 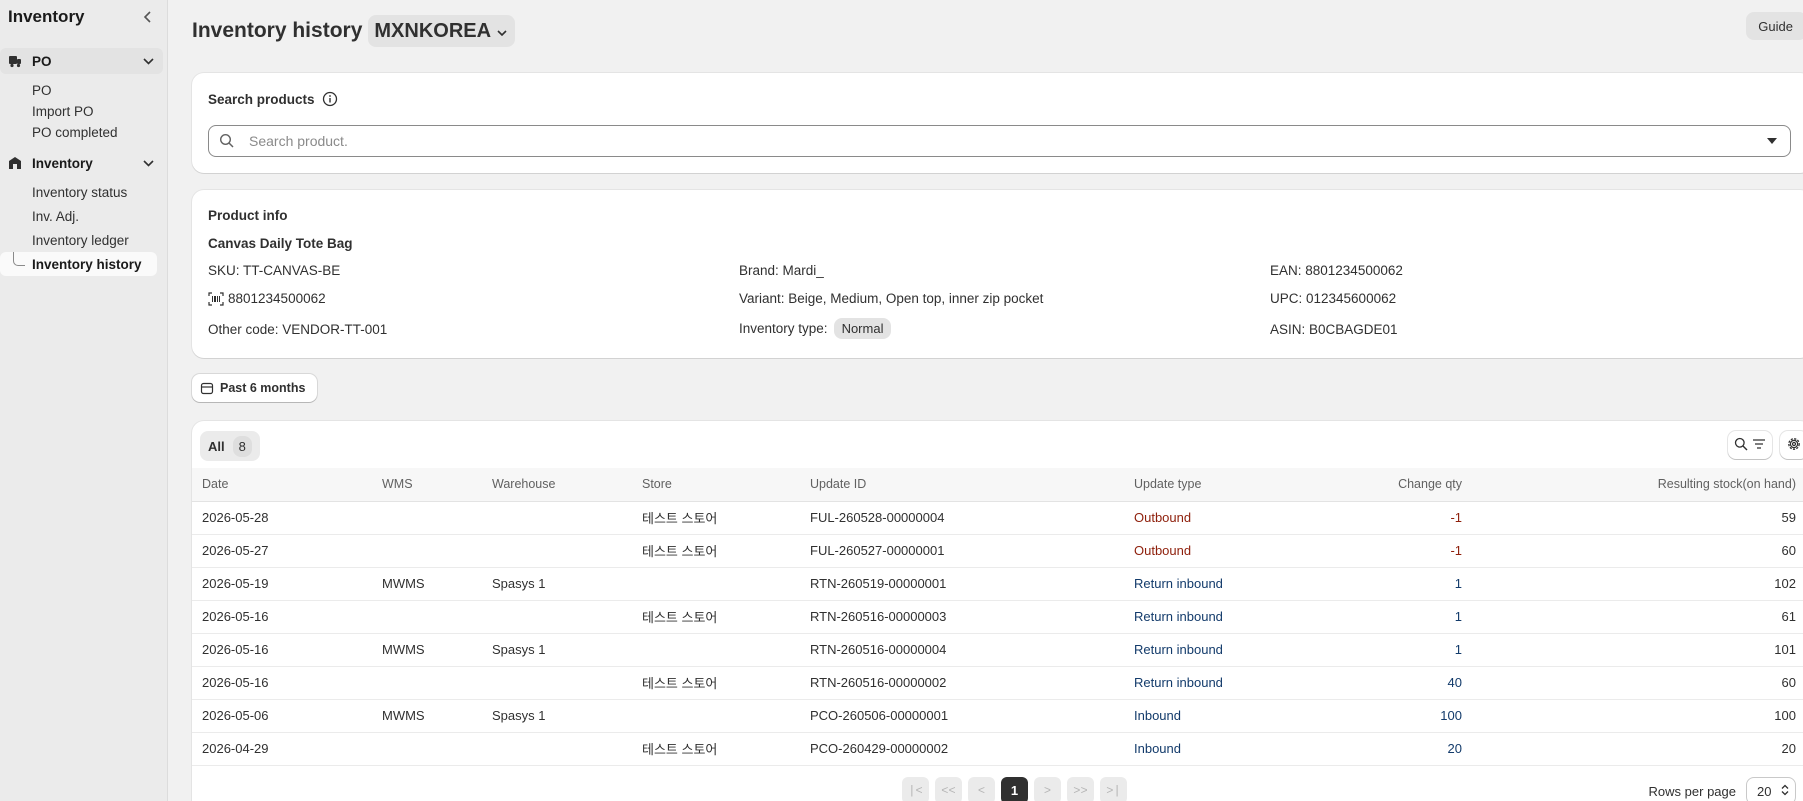 What do you see at coordinates (962, 518) in the screenshot?
I see `cell-update-id: FUL-260528-00000004` at bounding box center [962, 518].